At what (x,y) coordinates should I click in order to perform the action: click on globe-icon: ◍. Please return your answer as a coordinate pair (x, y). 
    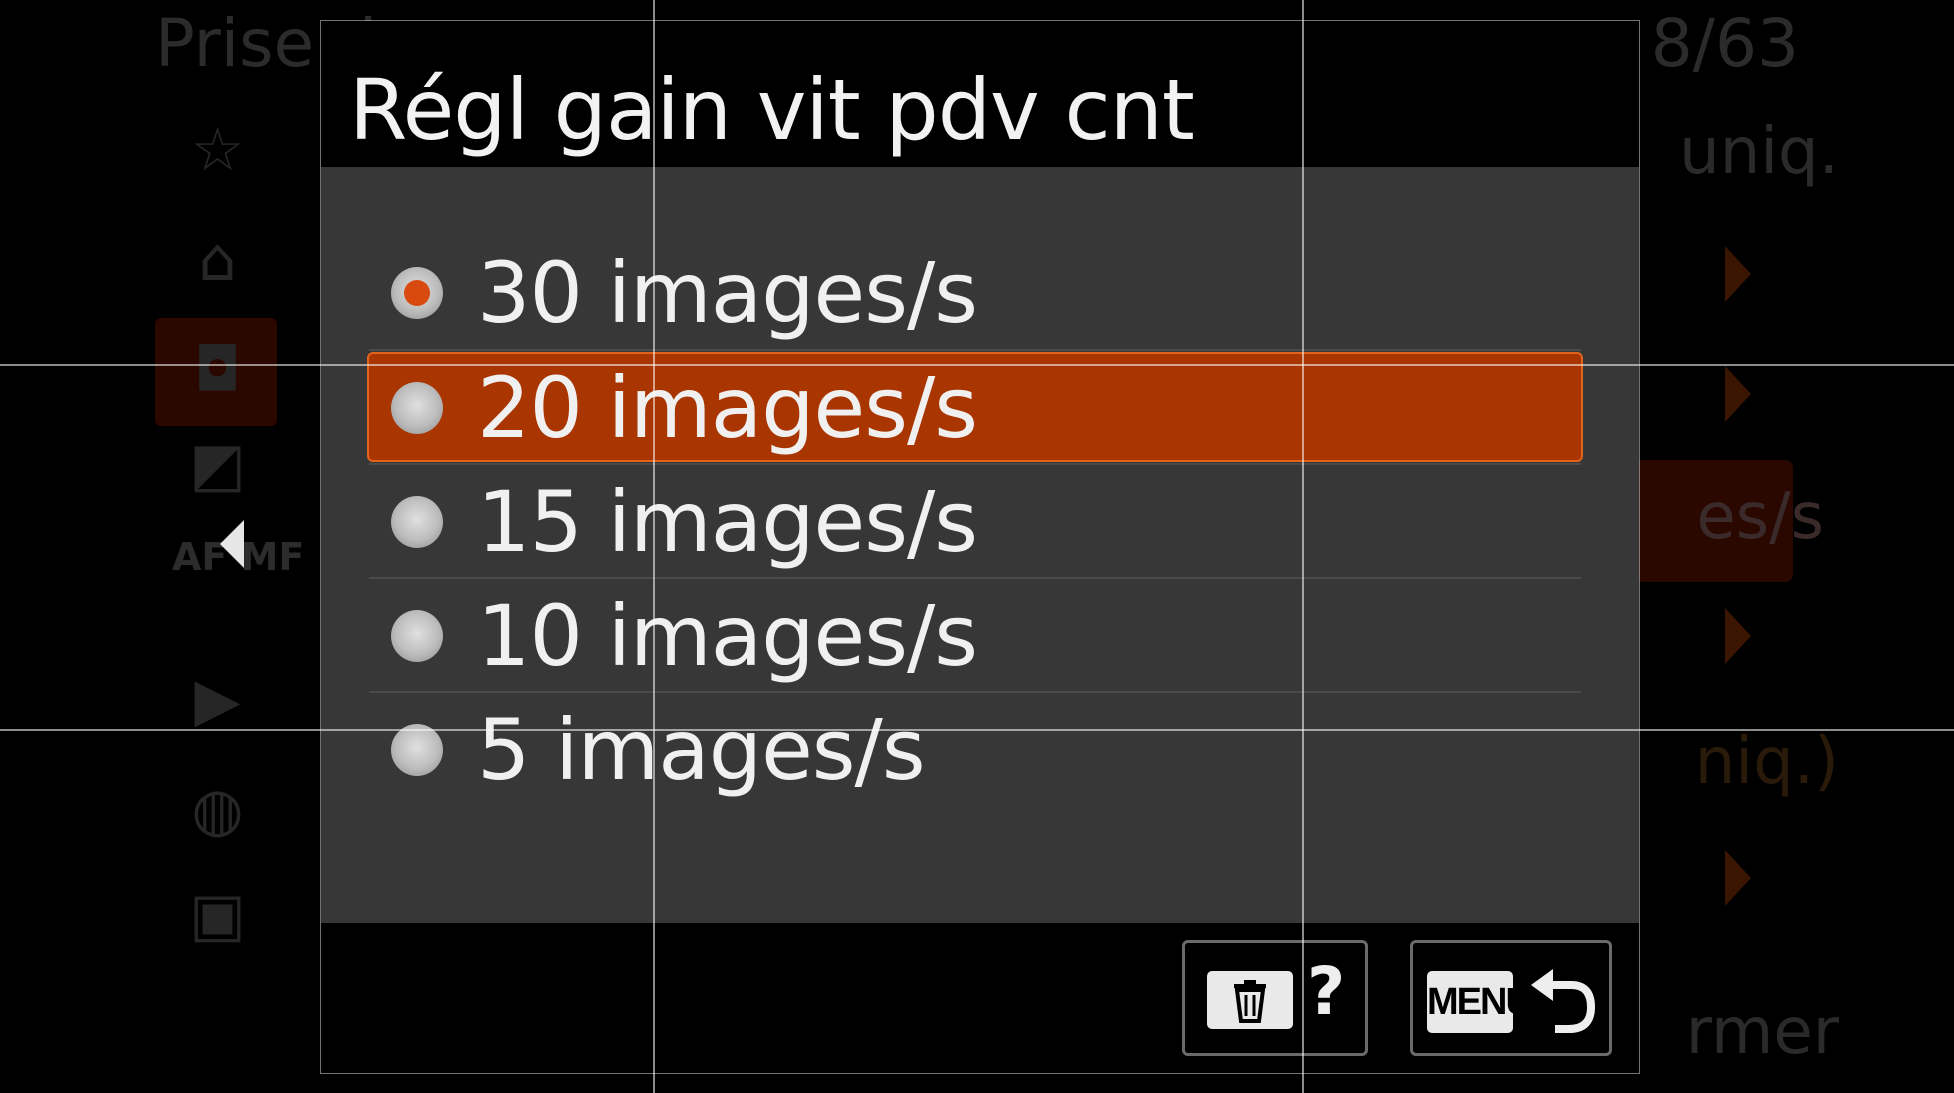
    Looking at the image, I should click on (217, 810).